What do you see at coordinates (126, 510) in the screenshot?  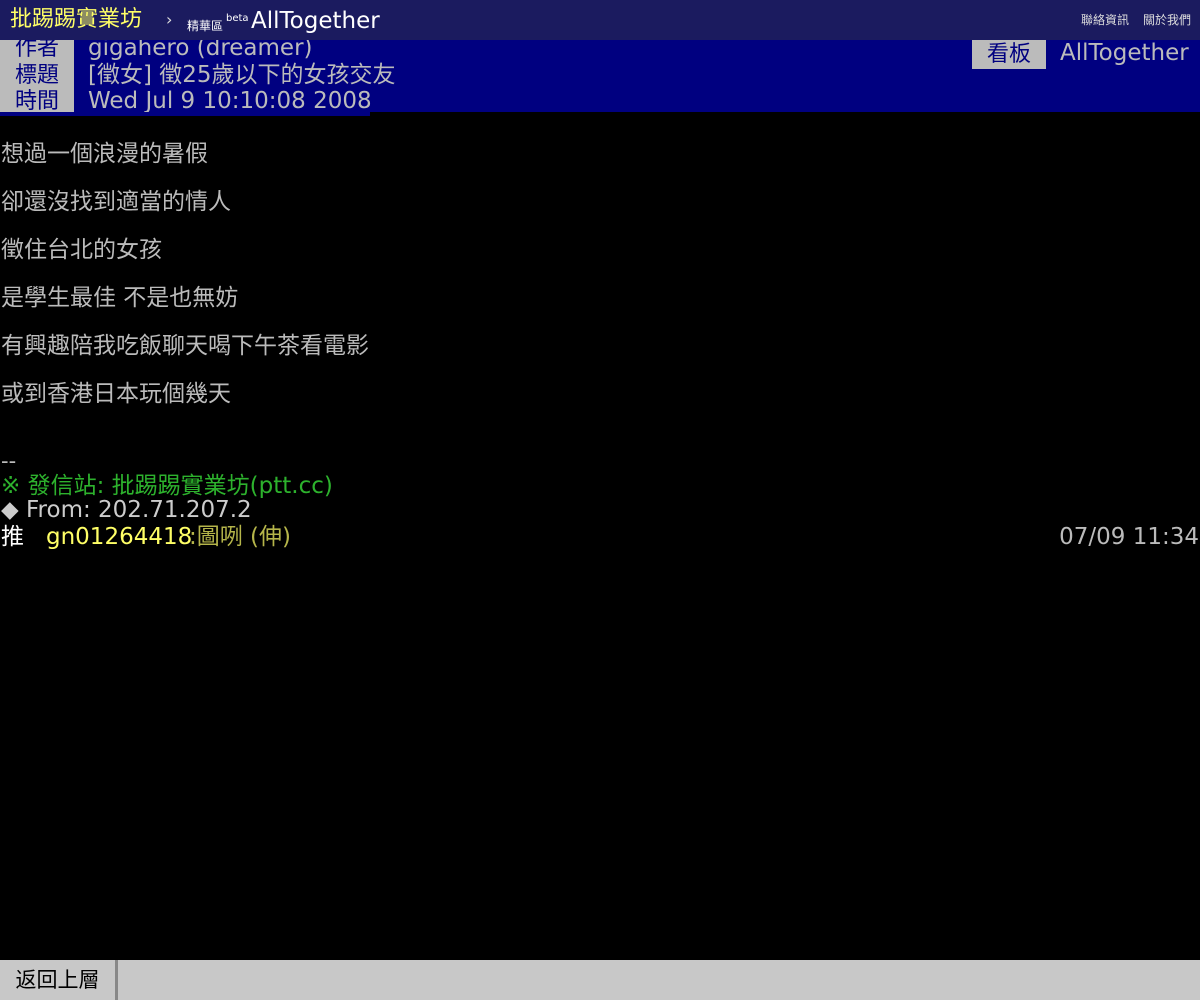 I see `signature-from-ip: ◆ From: 202.71.207.2` at bounding box center [126, 510].